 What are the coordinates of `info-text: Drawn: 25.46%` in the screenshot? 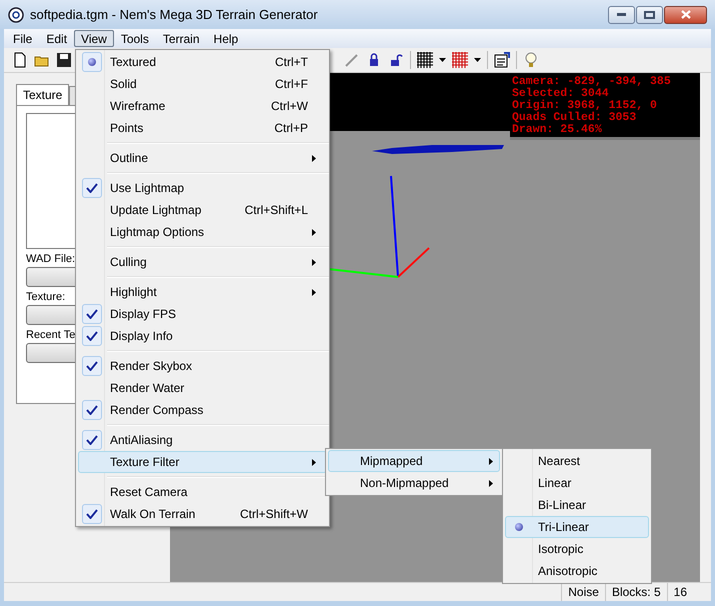 It's located at (557, 130).